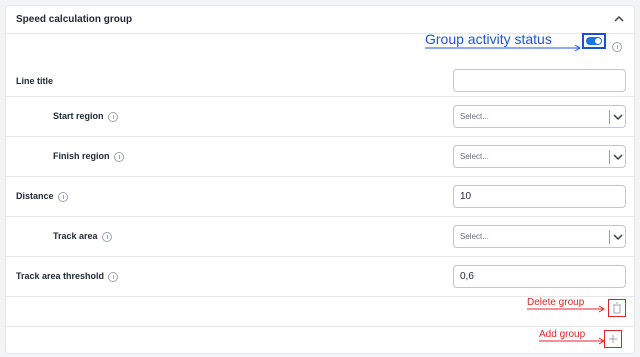  What do you see at coordinates (539, 80) in the screenshot?
I see `line-title-input` at bounding box center [539, 80].